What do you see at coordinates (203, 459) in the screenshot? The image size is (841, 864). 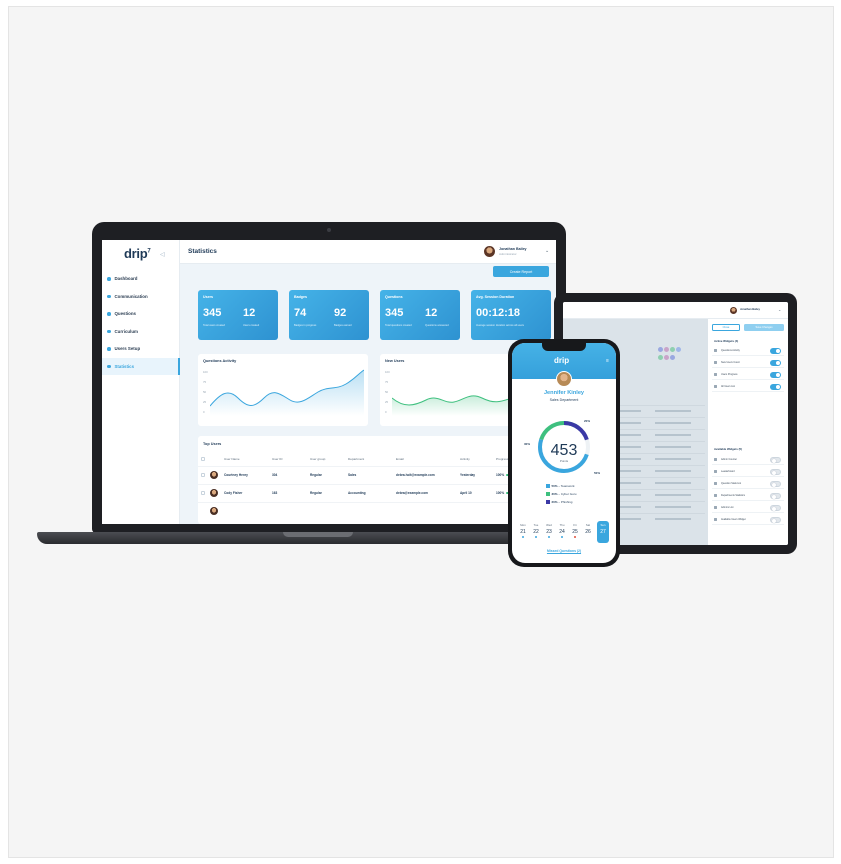 I see `select-all-checkbox` at bounding box center [203, 459].